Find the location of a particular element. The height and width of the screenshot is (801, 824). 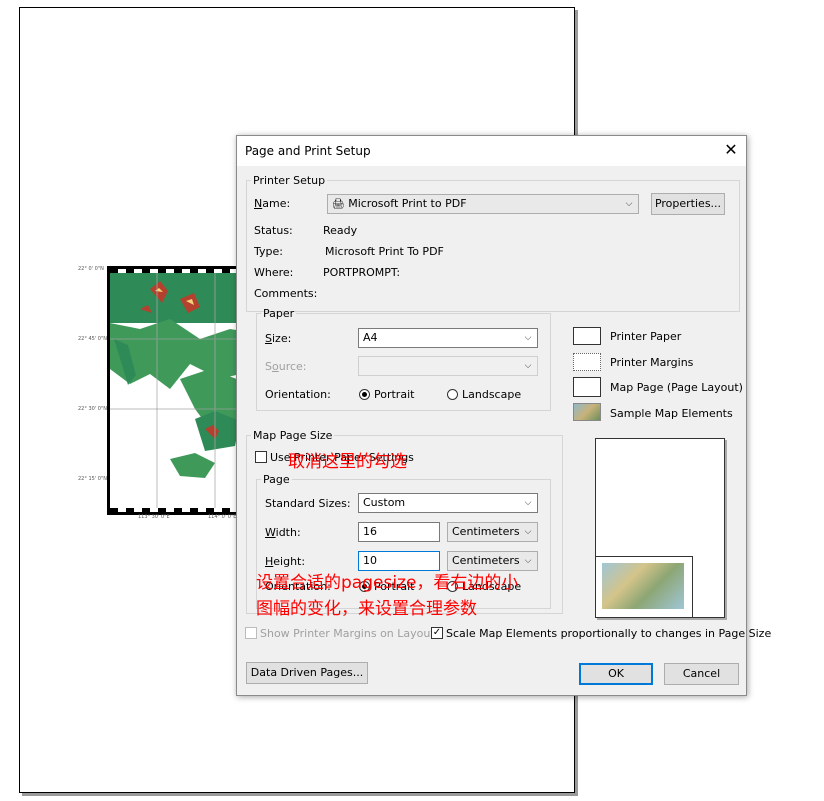

printer-name-select: 🖨 Microsoft Print to PDF ⌵ is located at coordinates (483, 204).